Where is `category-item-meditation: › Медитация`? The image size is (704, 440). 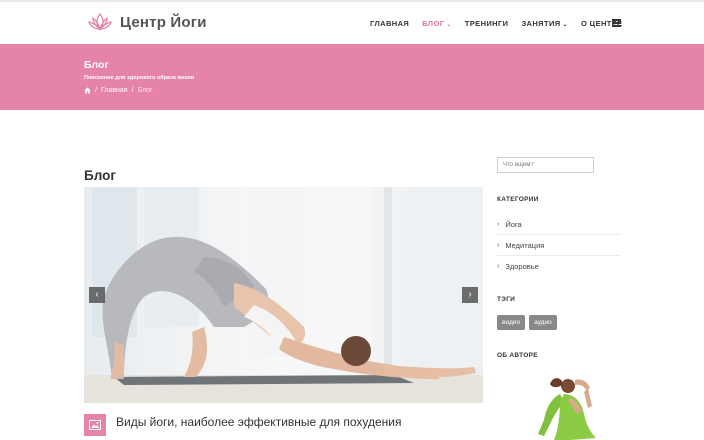
category-item-meditation: › Медитация is located at coordinates (559, 245).